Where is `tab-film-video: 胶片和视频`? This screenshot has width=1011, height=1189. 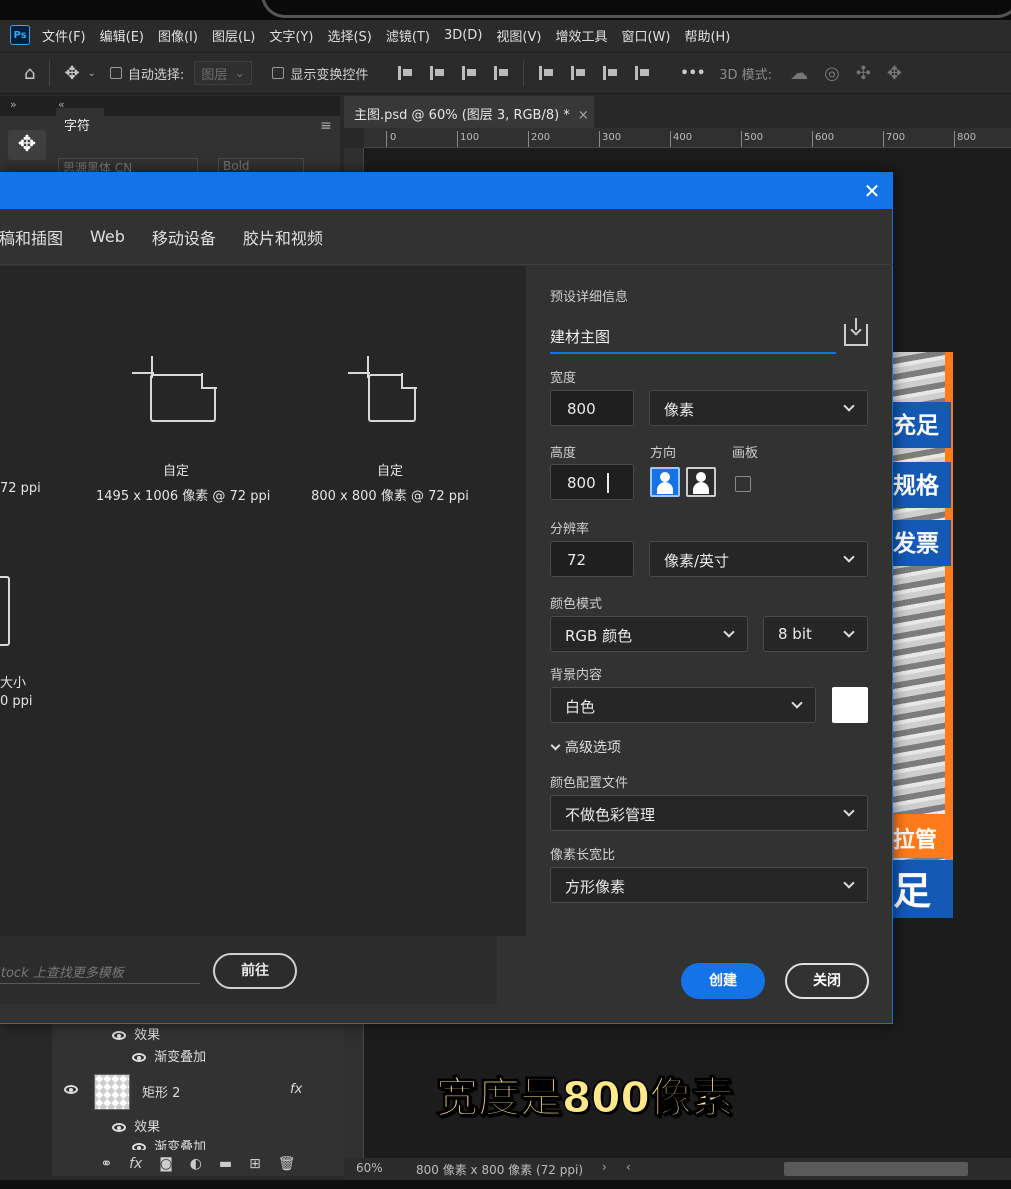 tab-film-video: 胶片和视频 is located at coordinates (283, 237).